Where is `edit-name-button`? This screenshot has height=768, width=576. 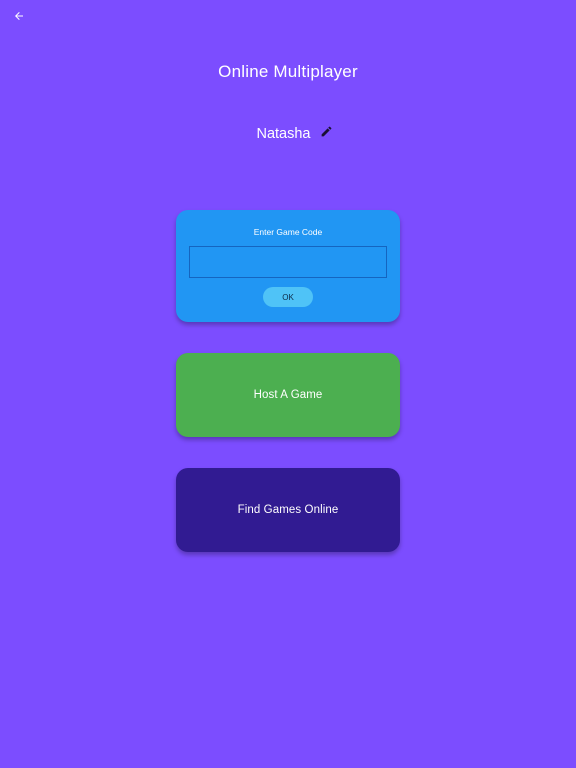
edit-name-button is located at coordinates (327, 134).